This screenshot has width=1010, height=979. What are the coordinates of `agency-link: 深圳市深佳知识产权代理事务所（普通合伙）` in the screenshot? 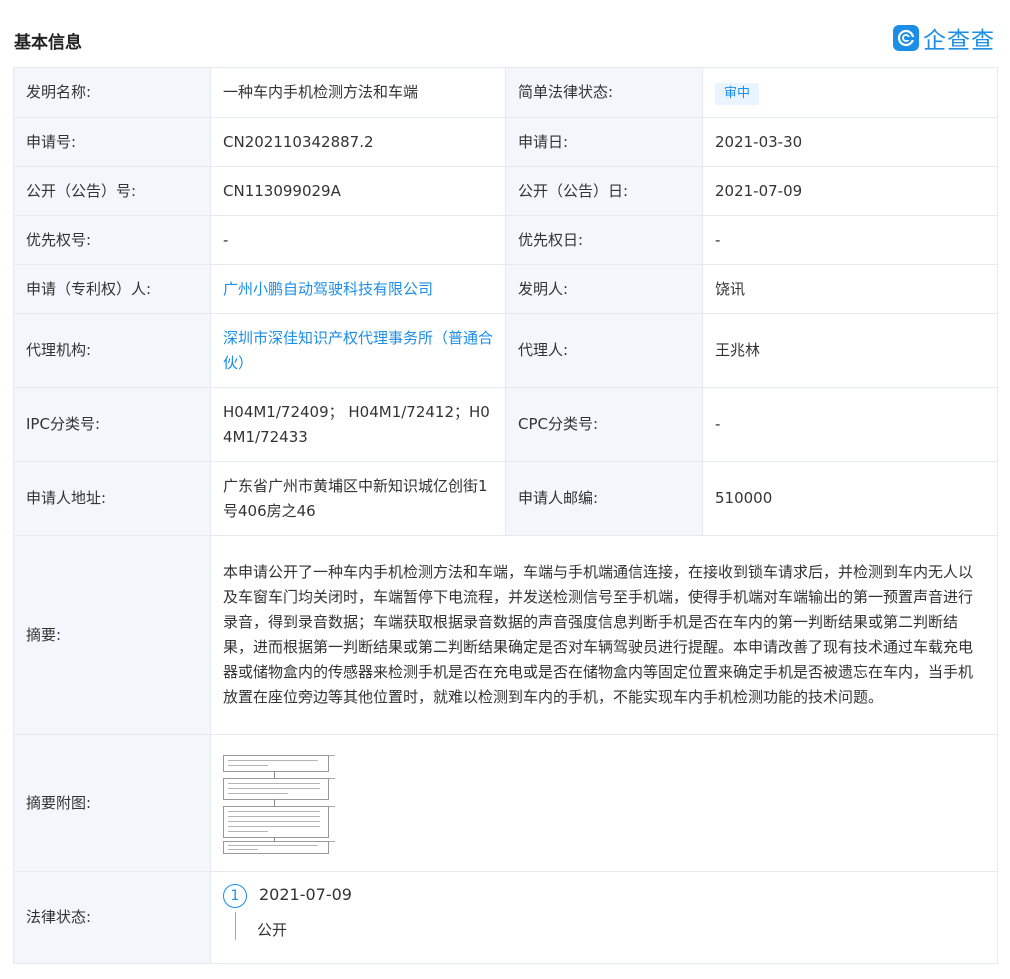 It's located at (358, 350).